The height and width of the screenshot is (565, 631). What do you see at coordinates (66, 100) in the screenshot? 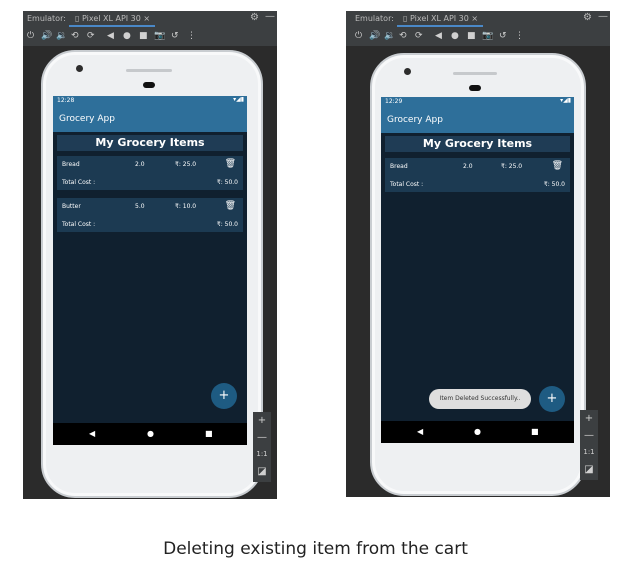
I see `status-time: 12:28` at bounding box center [66, 100].